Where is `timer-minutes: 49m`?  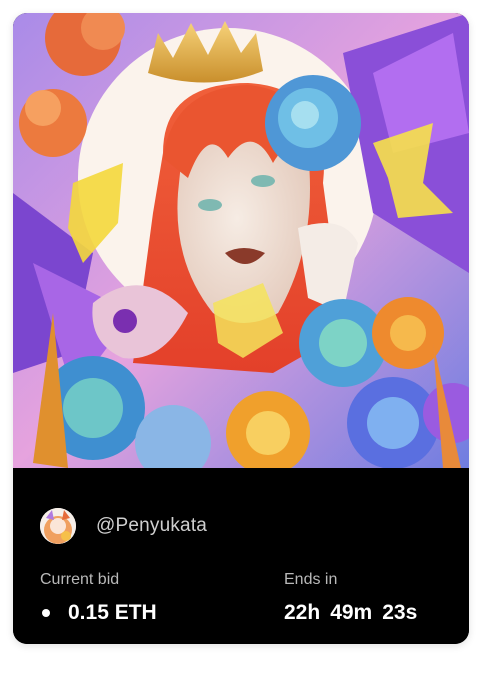 timer-minutes: 49m is located at coordinates (351, 612).